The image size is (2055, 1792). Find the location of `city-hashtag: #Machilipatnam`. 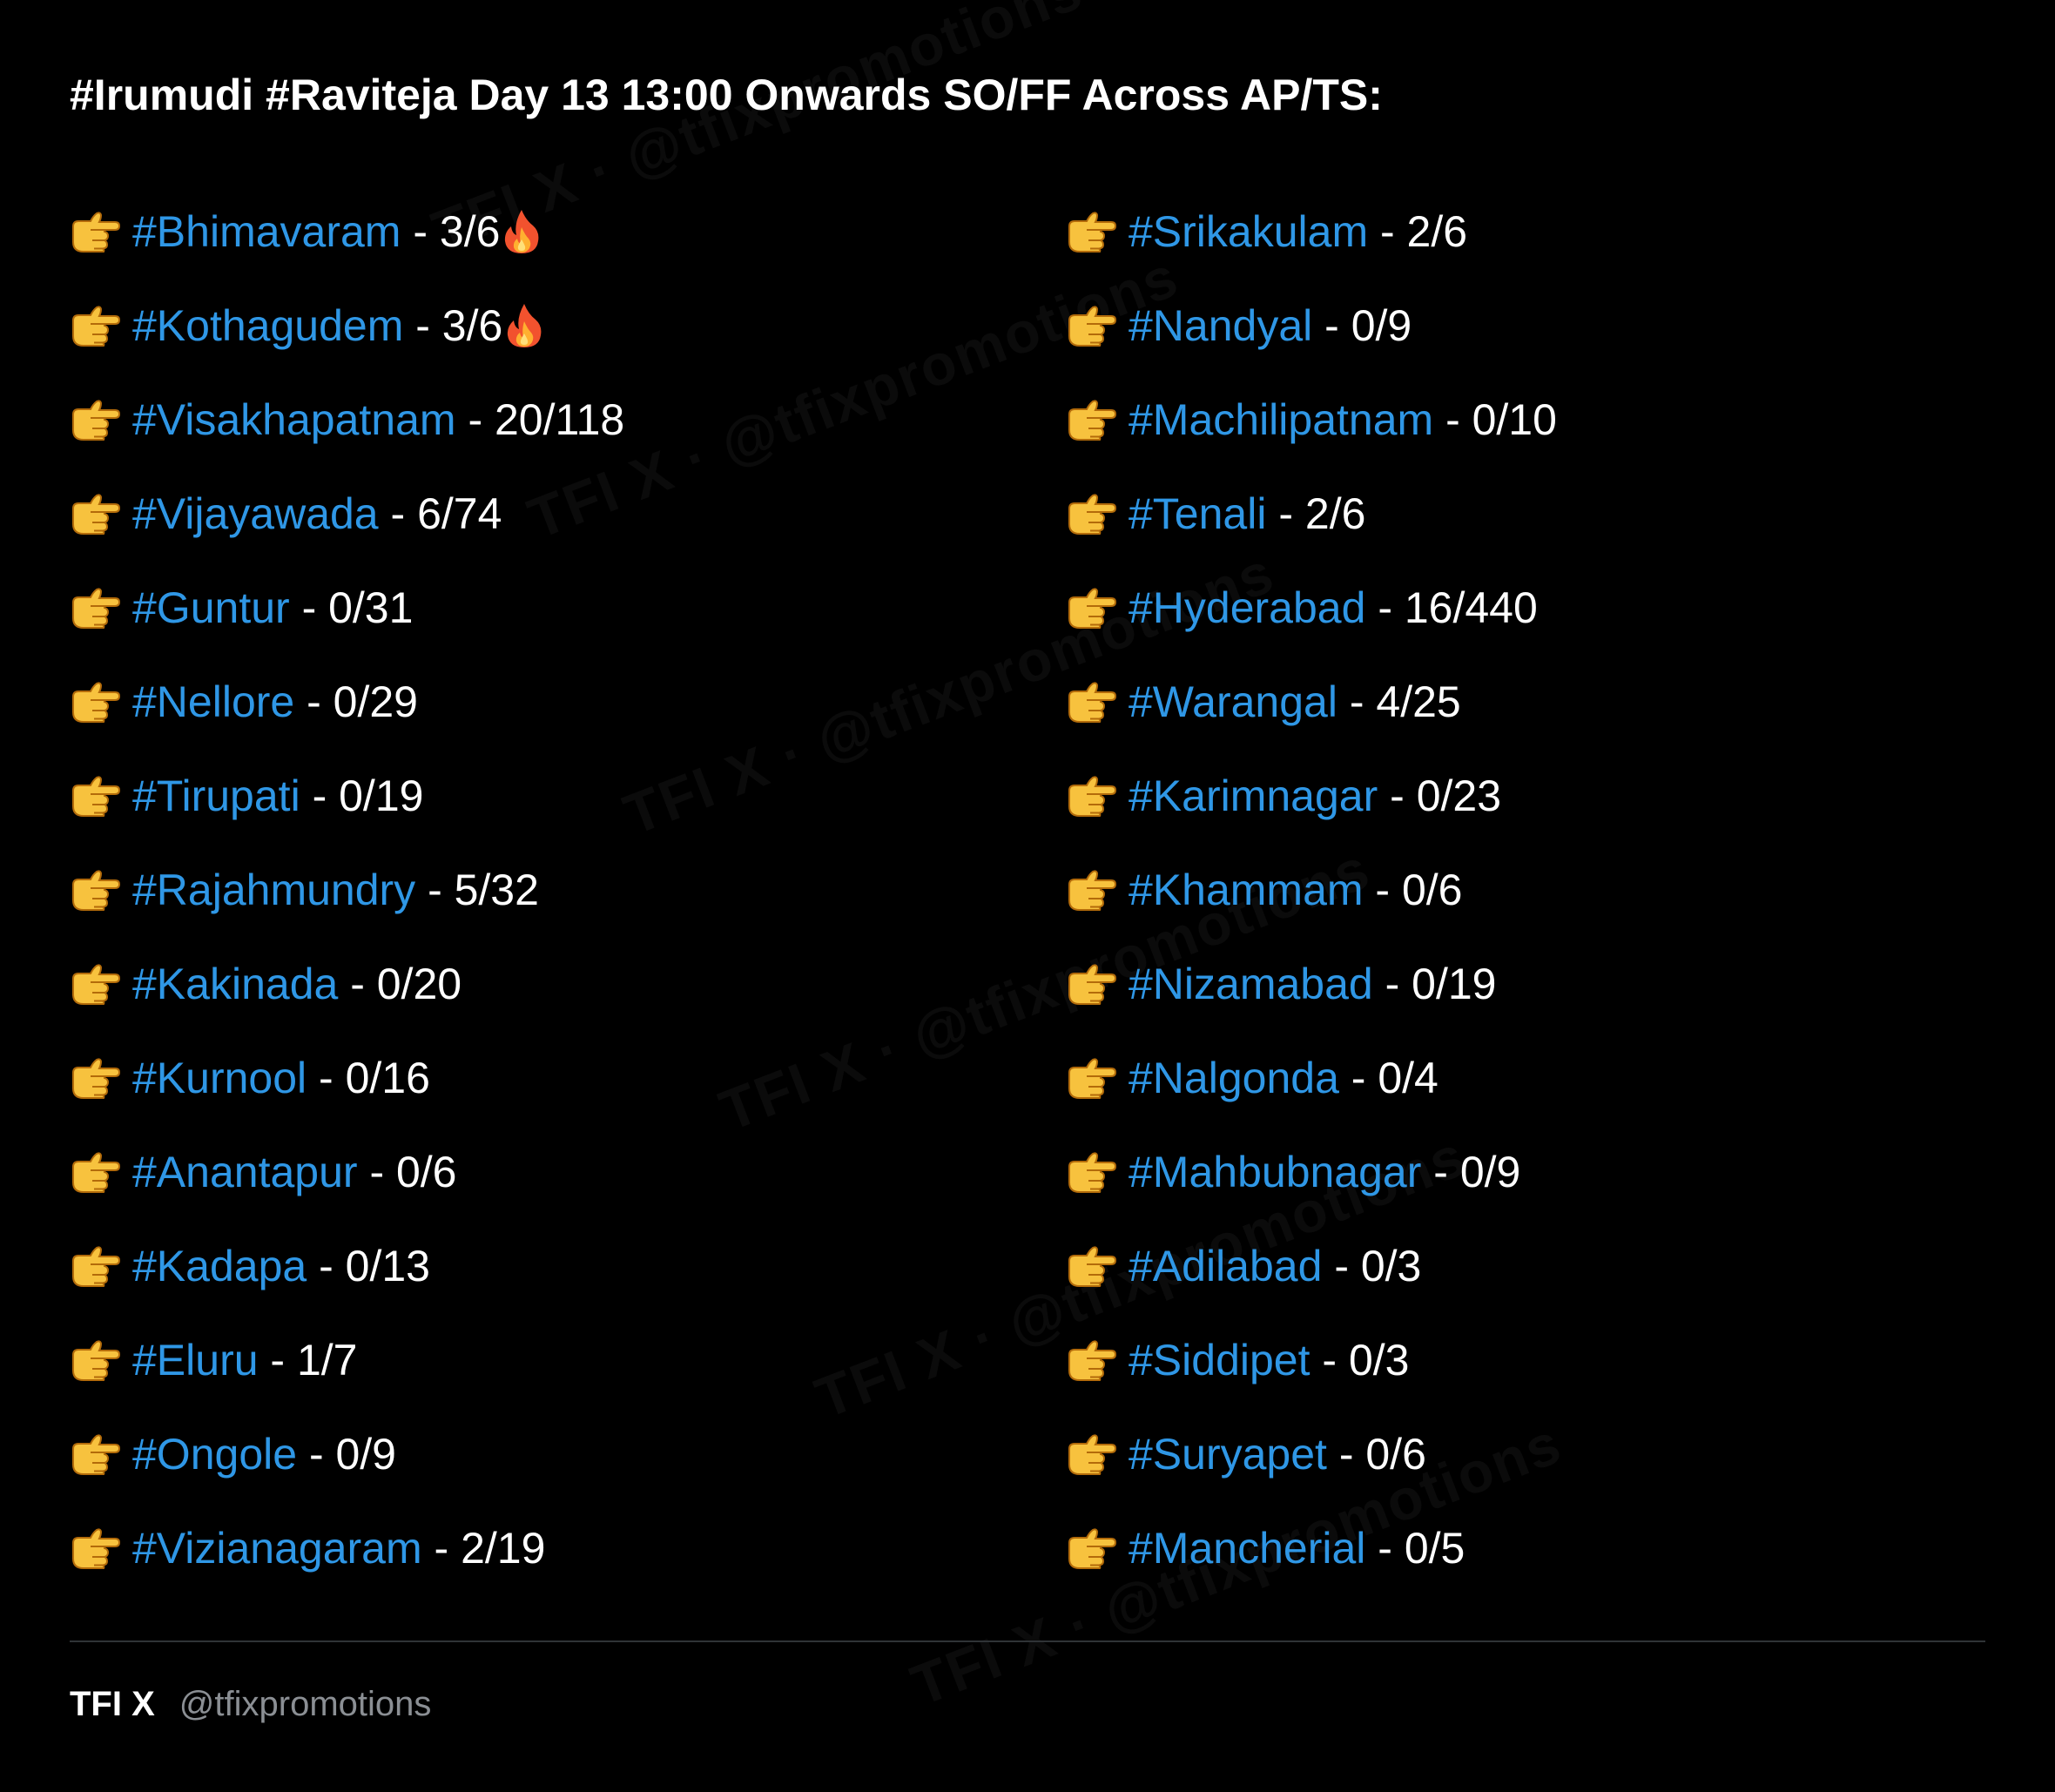

city-hashtag: #Machilipatnam is located at coordinates (1281, 419).